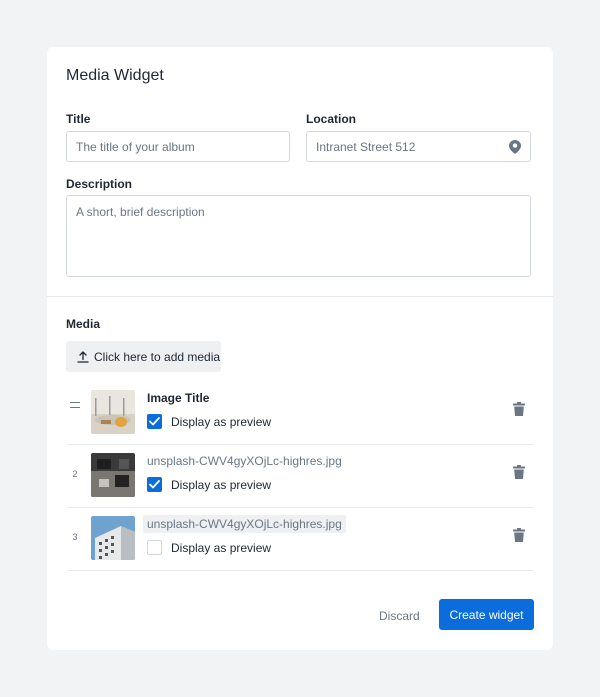  What do you see at coordinates (366, 146) in the screenshot?
I see `location-input-value: Intranet Street 512` at bounding box center [366, 146].